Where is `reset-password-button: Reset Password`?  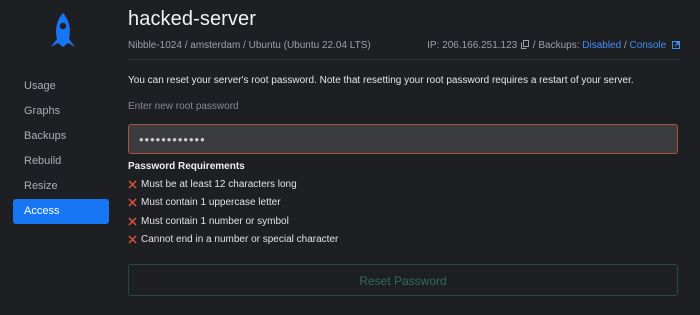
reset-password-button: Reset Password is located at coordinates (403, 280).